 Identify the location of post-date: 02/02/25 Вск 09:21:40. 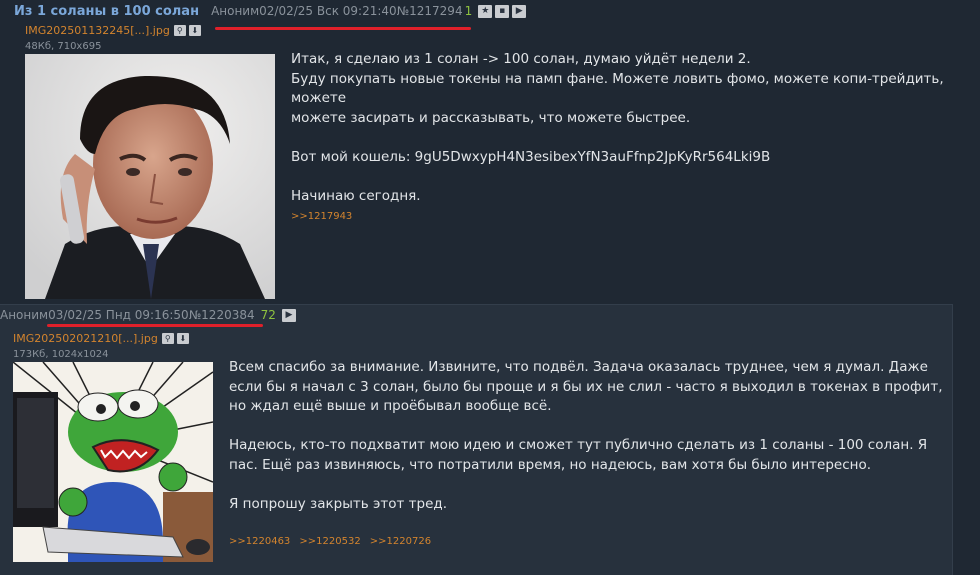
(328, 11).